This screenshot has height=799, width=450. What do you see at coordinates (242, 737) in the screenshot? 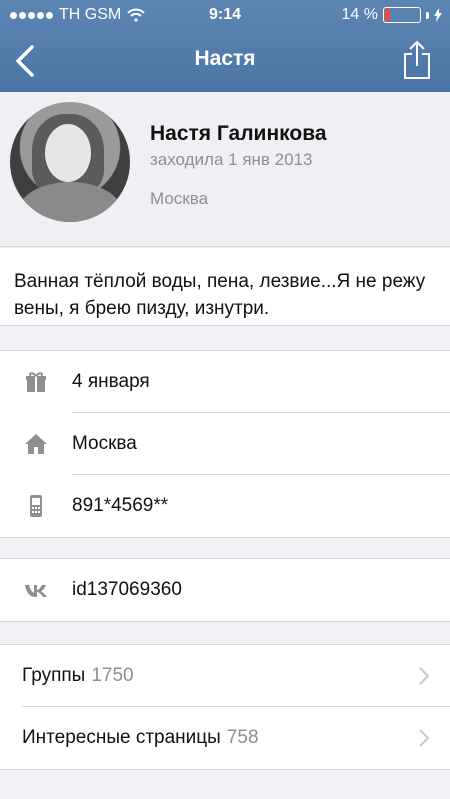
I see `pages-count: 758` at bounding box center [242, 737].